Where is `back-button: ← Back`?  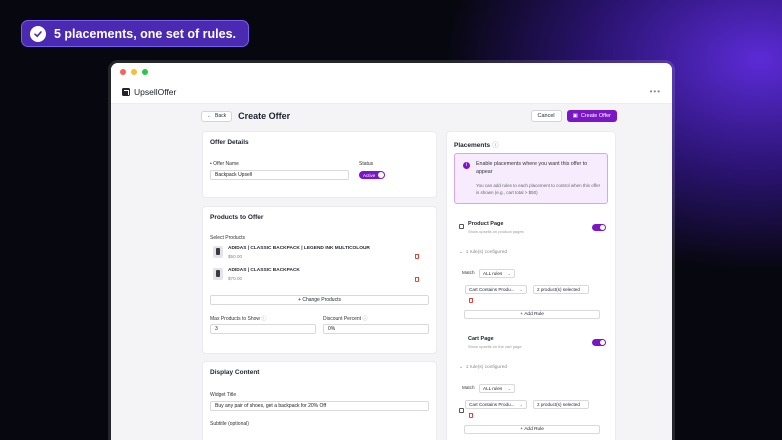 back-button: ← Back is located at coordinates (217, 116).